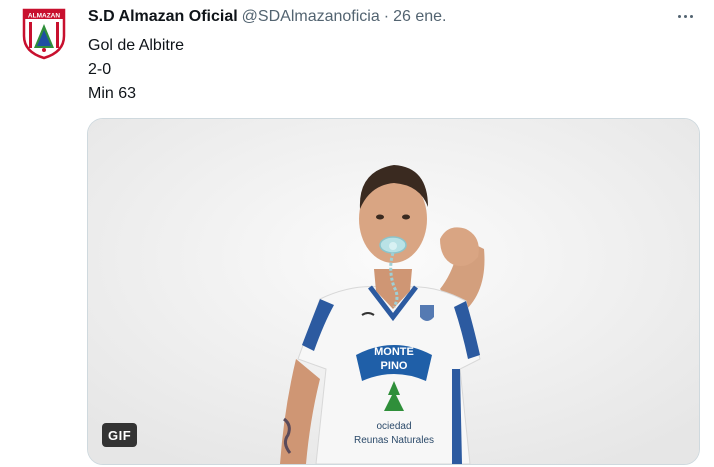 The height and width of the screenshot is (467, 714). What do you see at coordinates (163, 17) in the screenshot?
I see `author-name: S.D Almazan Oficial` at bounding box center [163, 17].